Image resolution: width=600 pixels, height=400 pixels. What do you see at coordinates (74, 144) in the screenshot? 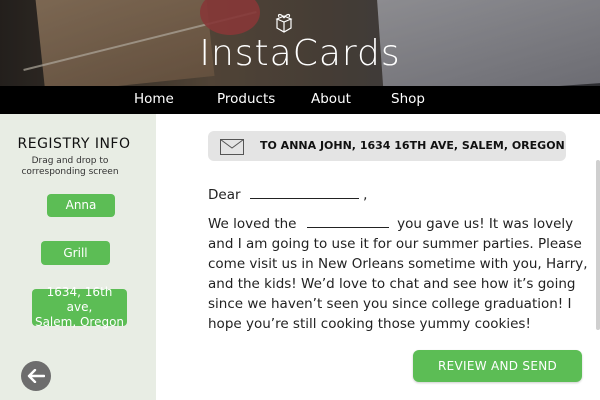
I see `registry-title: REGISTRY INFO` at bounding box center [74, 144].